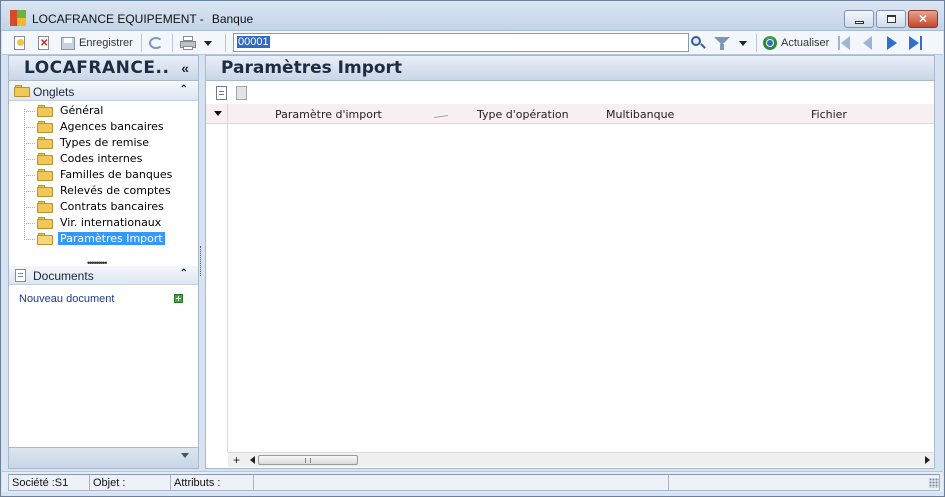 Image resolution: width=945 pixels, height=497 pixels. I want to click on tab-label: Contrats bancaires, so click(112, 206).